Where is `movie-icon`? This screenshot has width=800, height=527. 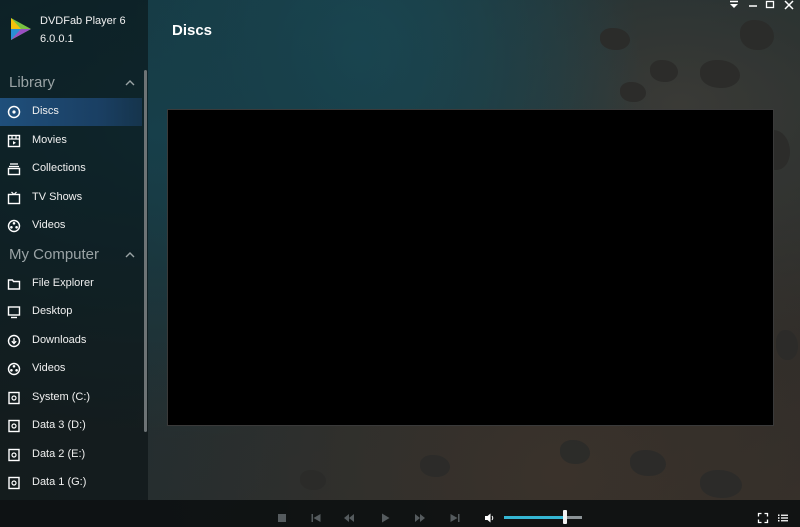
movie-icon is located at coordinates (14, 141).